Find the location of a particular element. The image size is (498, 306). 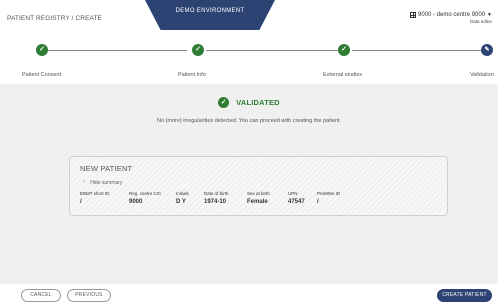

summary-field-initials: Initials D Y is located at coordinates (182, 198).